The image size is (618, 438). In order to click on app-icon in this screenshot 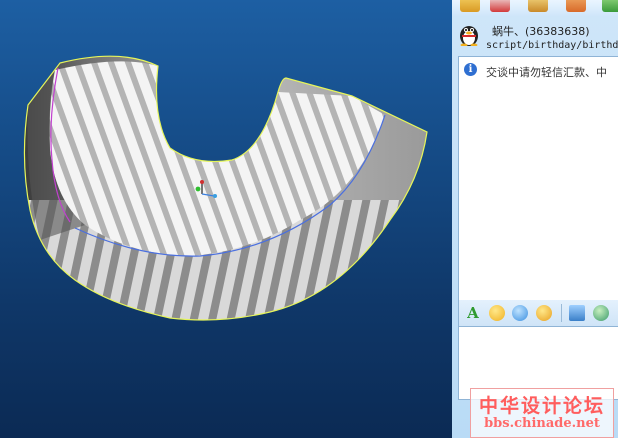, I will do `click(610, 6)`.